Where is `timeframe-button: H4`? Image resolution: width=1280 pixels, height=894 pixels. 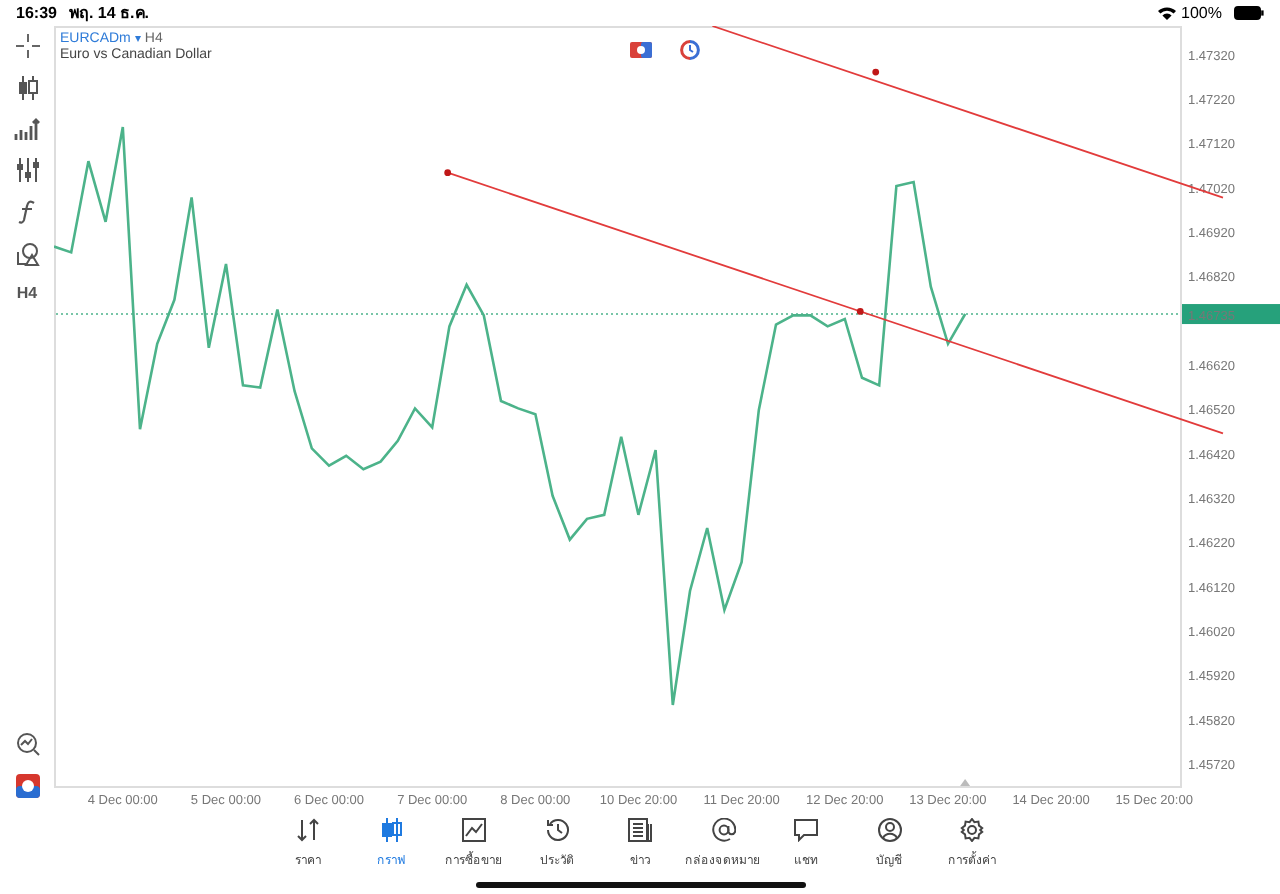 timeframe-button: H4 is located at coordinates (27, 293).